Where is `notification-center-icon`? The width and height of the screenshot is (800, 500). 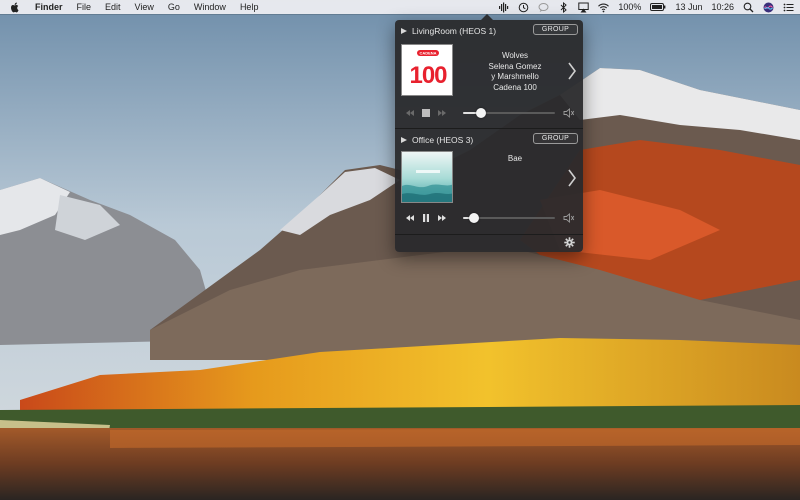
notification-center-icon is located at coordinates (788, 7).